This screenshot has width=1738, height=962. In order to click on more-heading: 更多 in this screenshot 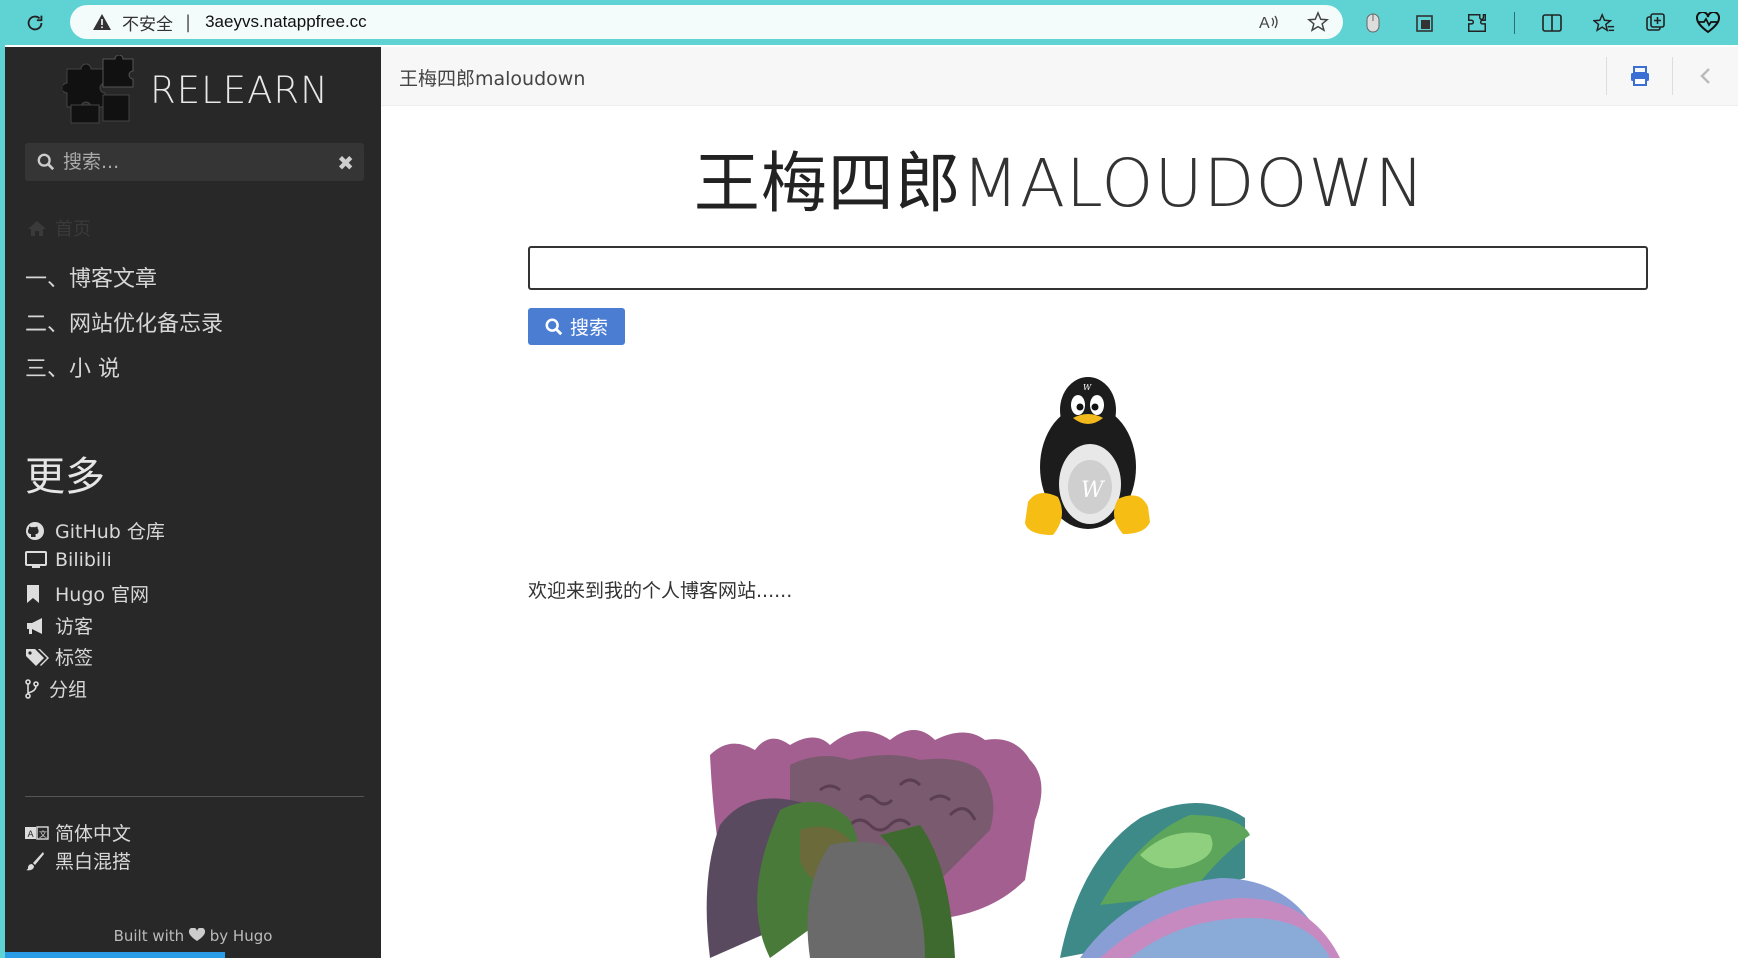, I will do `click(65, 477)`.